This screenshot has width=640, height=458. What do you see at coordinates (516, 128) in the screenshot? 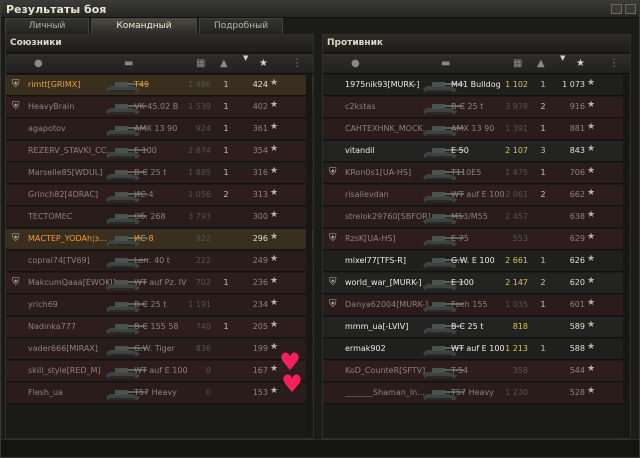
I see `experience-value: 1 391` at bounding box center [516, 128].